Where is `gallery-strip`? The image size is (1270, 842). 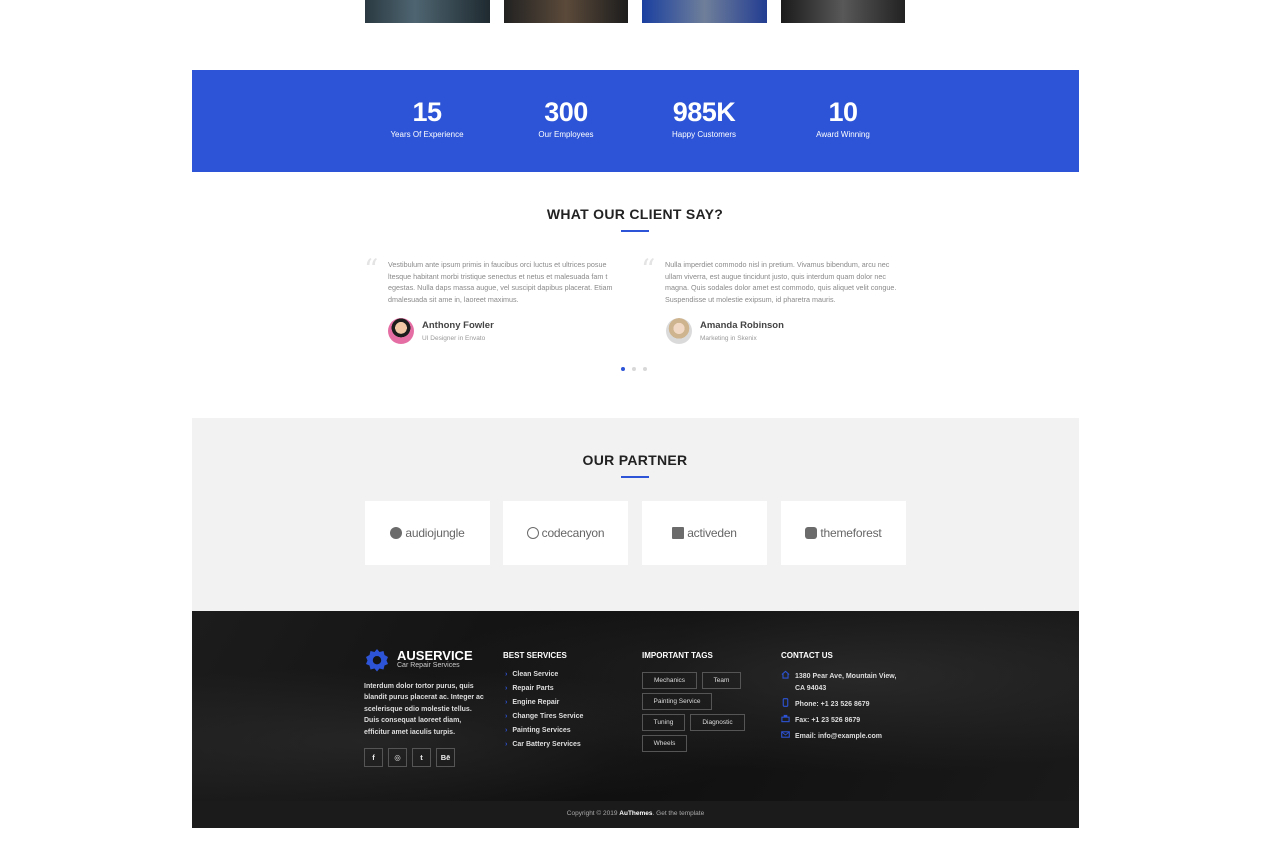 gallery-strip is located at coordinates (635, 11).